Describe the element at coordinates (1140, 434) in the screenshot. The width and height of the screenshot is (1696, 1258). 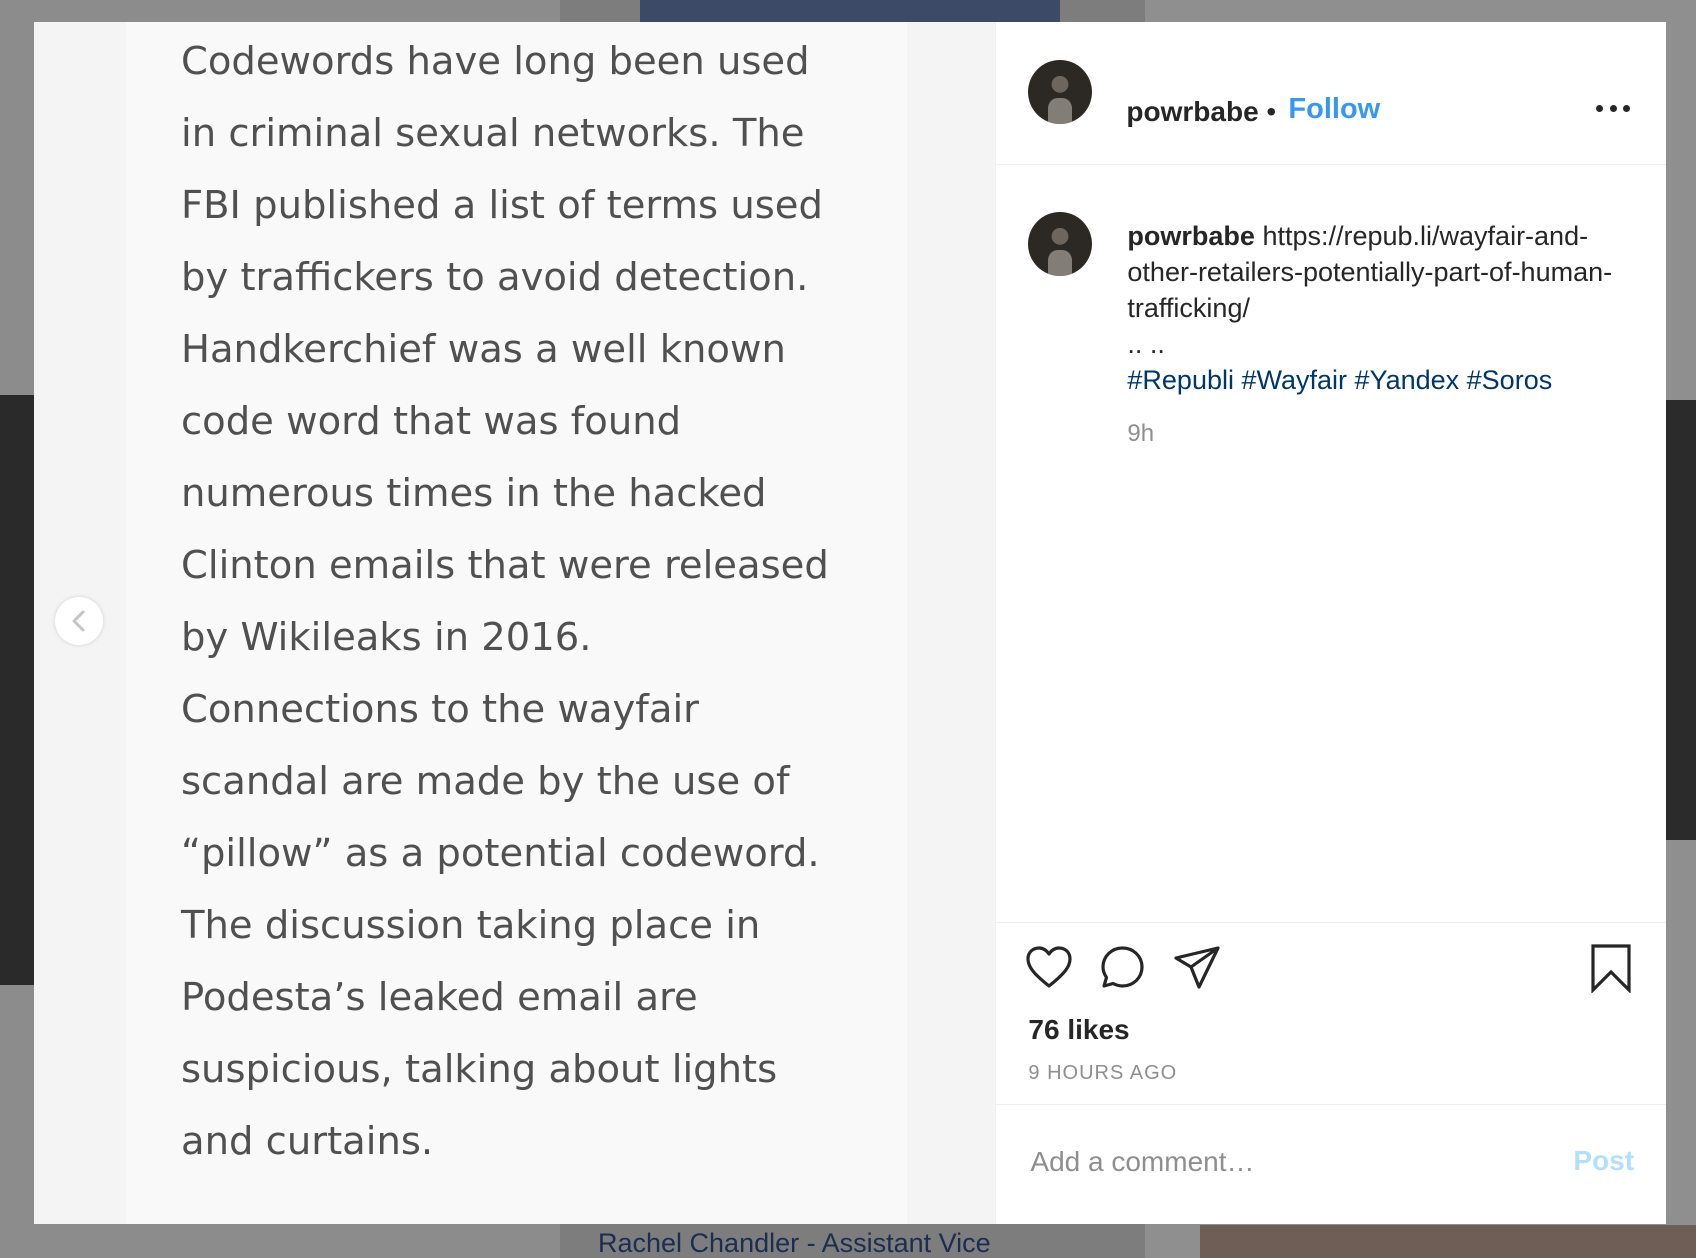
I see `caption-time: 9h` at that location.